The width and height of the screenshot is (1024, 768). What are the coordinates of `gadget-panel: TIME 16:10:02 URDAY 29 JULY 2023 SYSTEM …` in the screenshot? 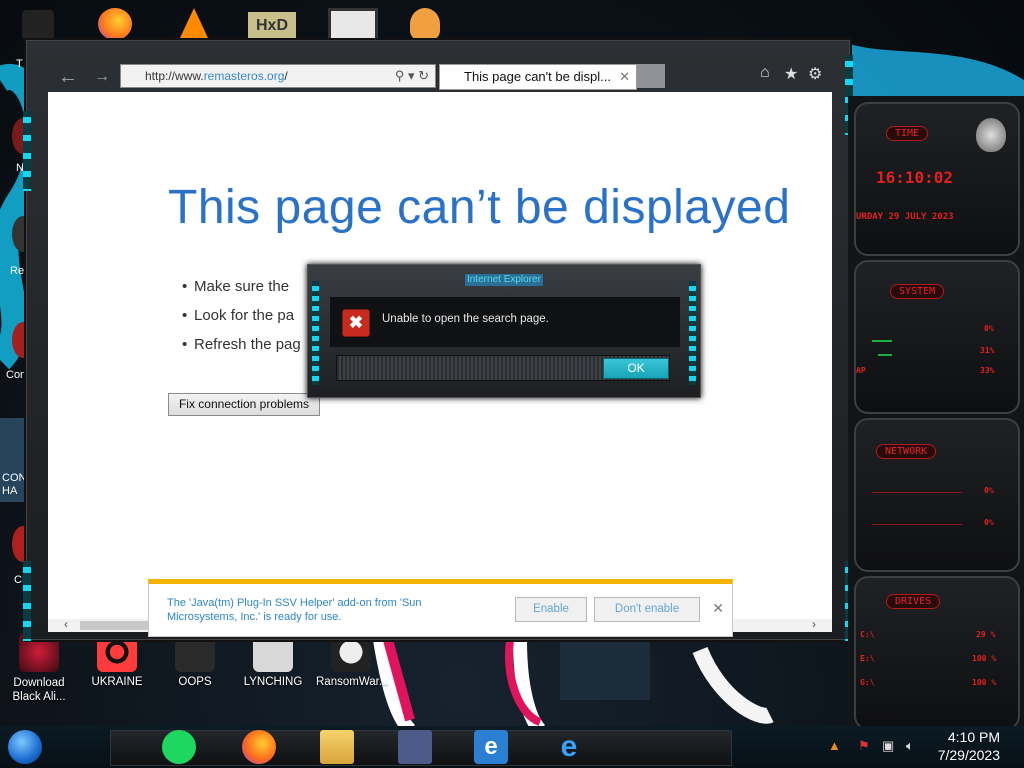 It's located at (936, 416).